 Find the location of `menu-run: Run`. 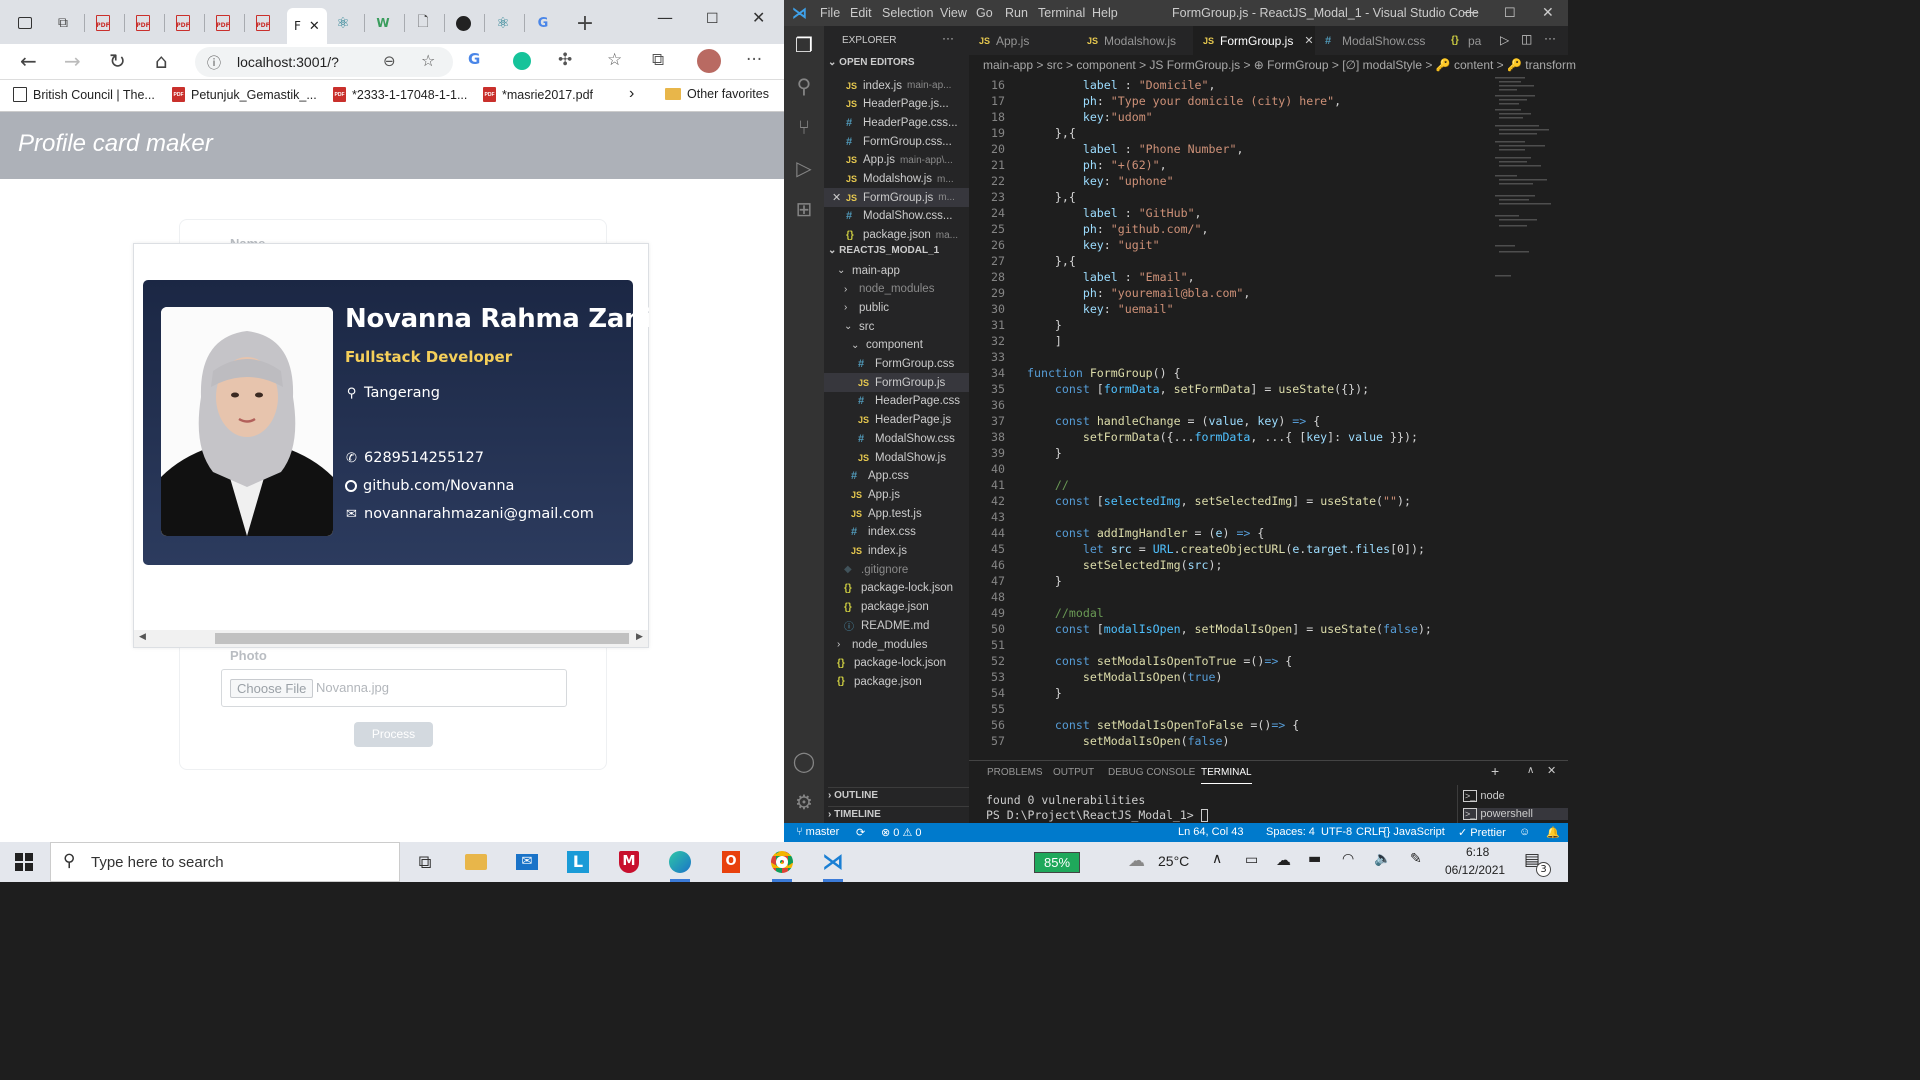

menu-run: Run is located at coordinates (1016, 13).